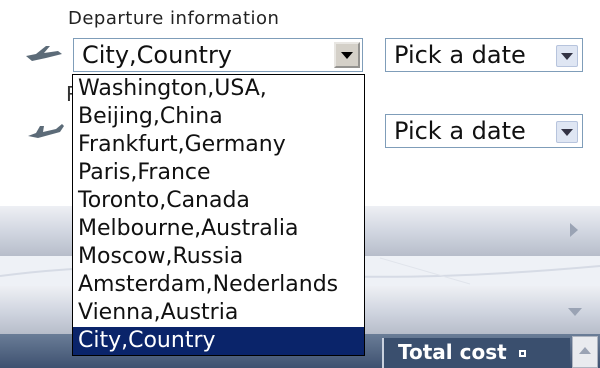 The height and width of the screenshot is (368, 600). I want to click on dropdown-option-amsterdam: Amsterdam,Nederlands, so click(218, 285).